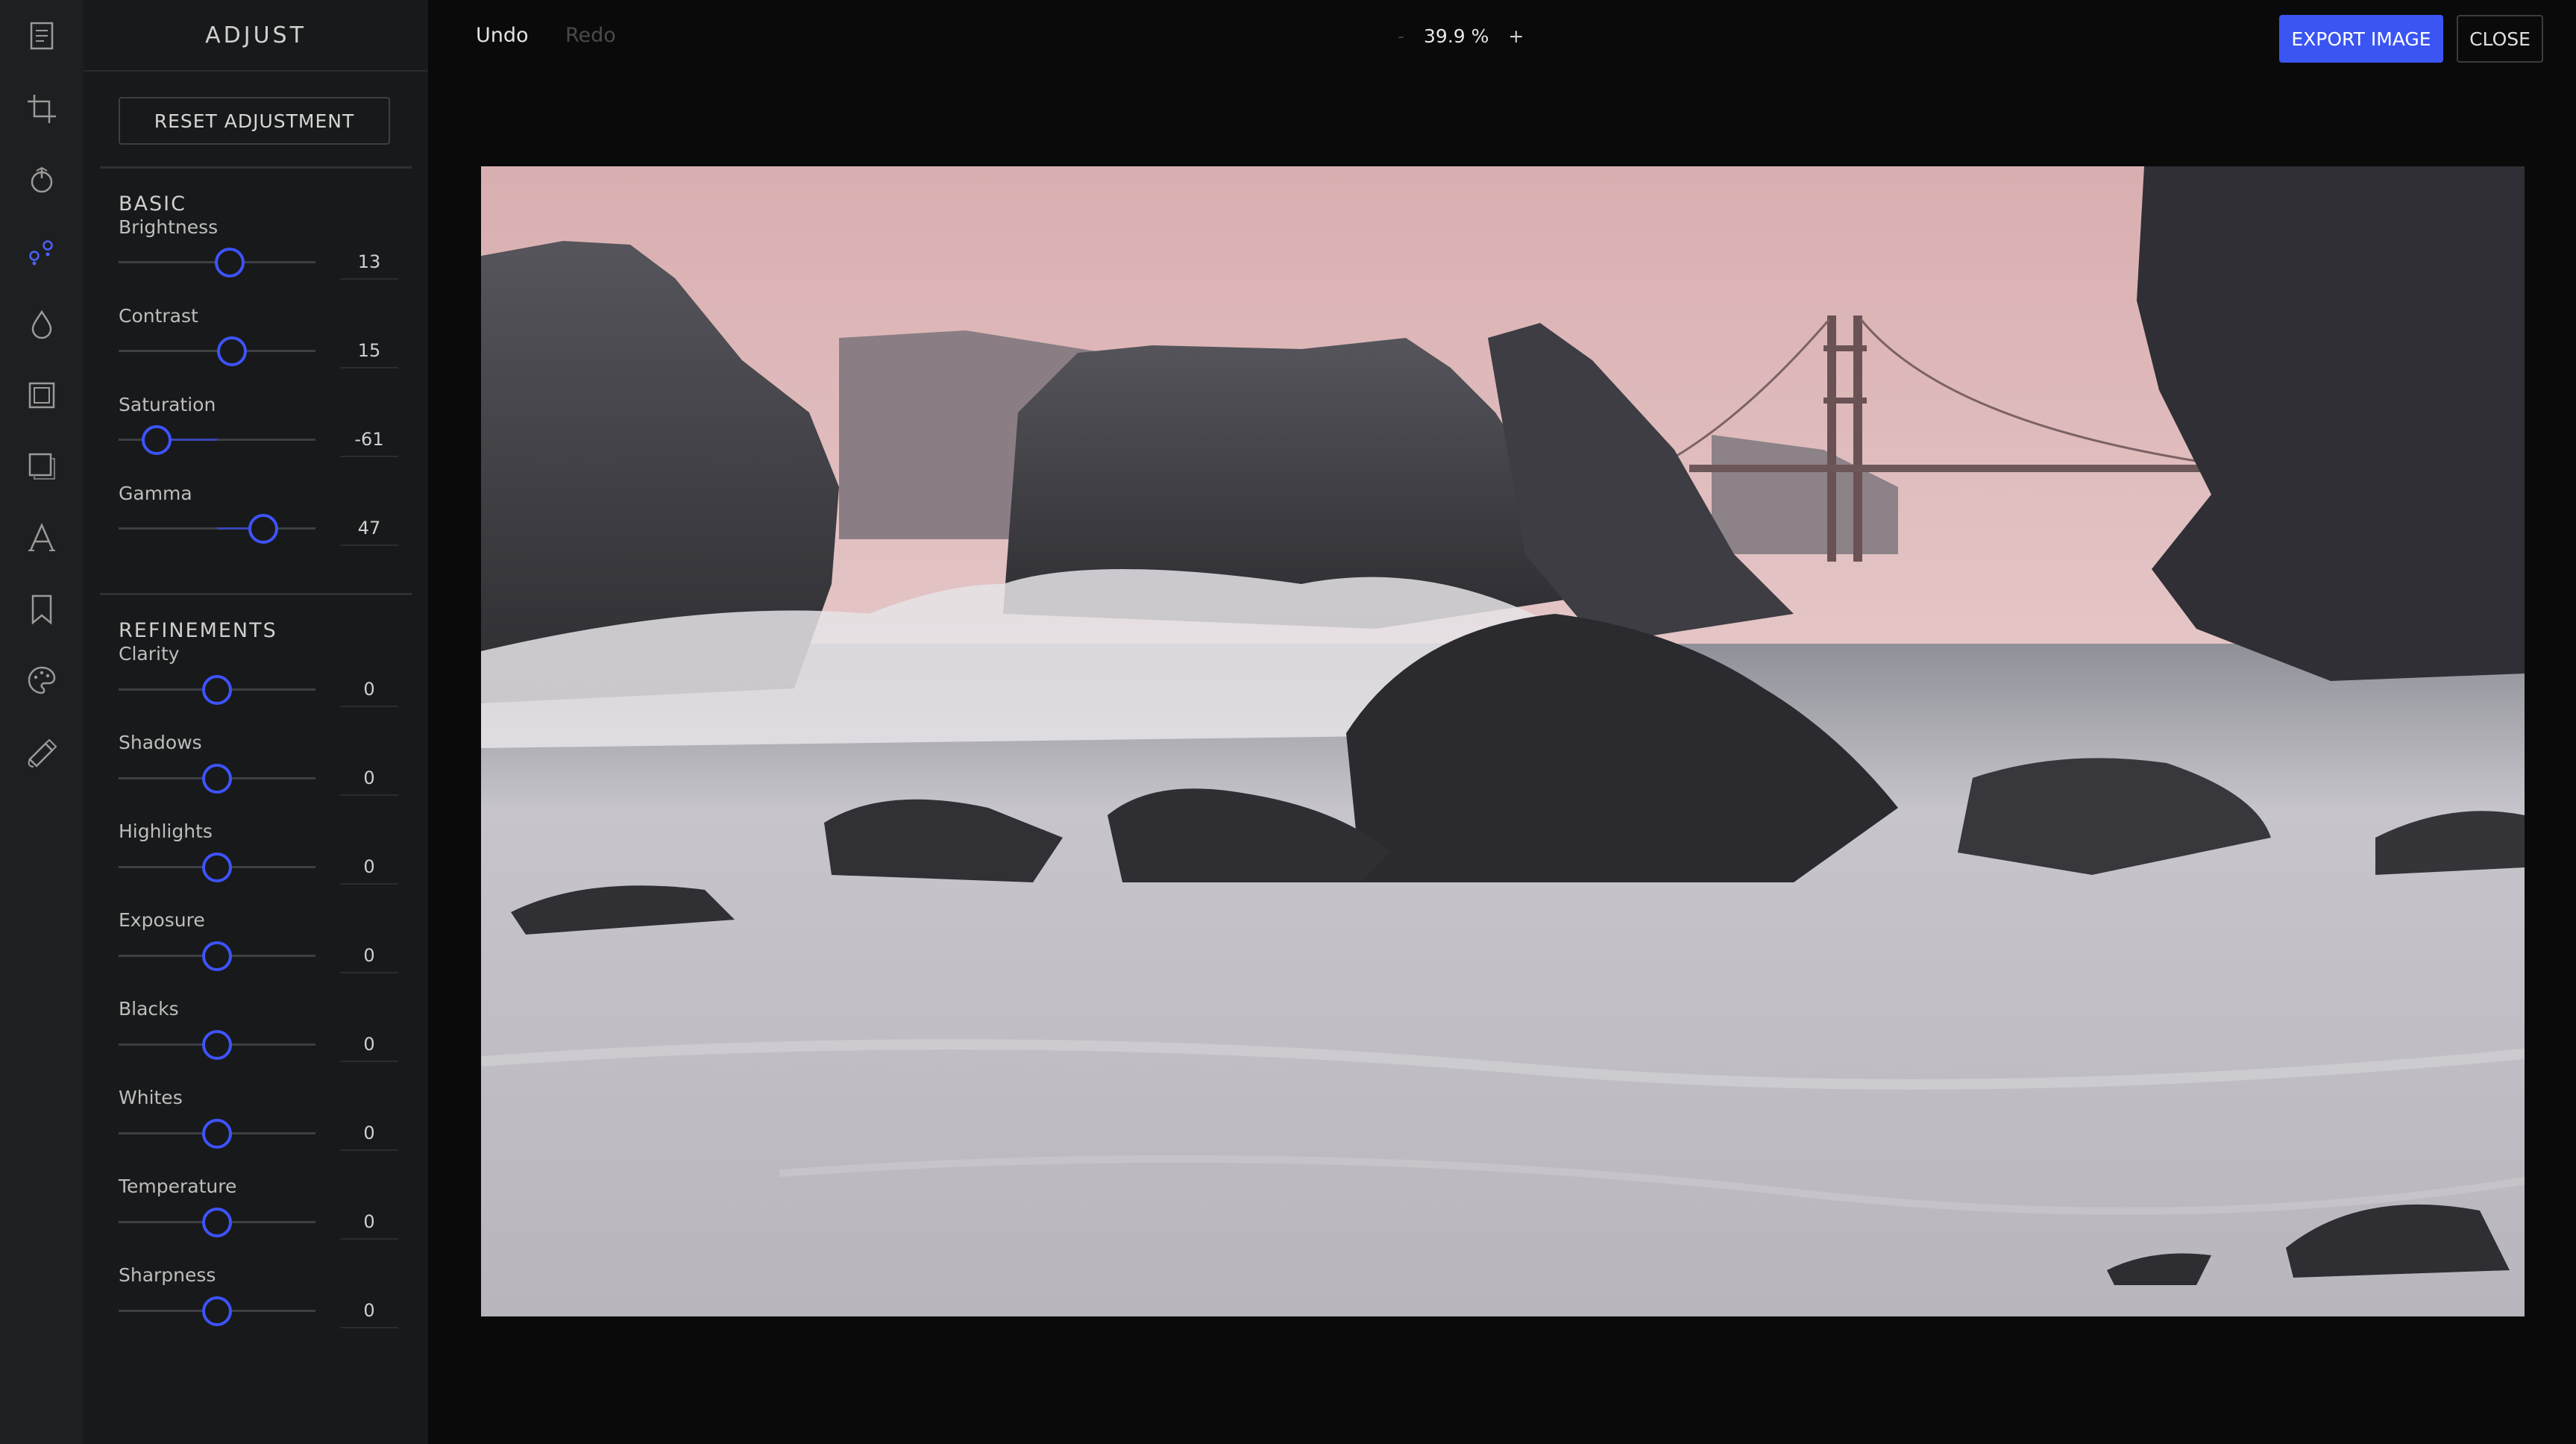 The image size is (2576, 1444). Describe the element at coordinates (369, 955) in the screenshot. I see `exposure-value: 0` at that location.